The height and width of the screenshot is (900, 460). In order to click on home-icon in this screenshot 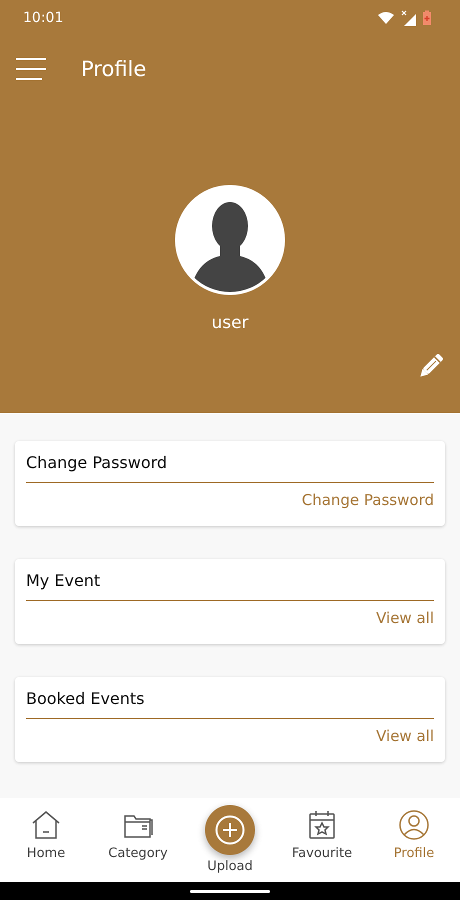, I will do `click(46, 825)`.